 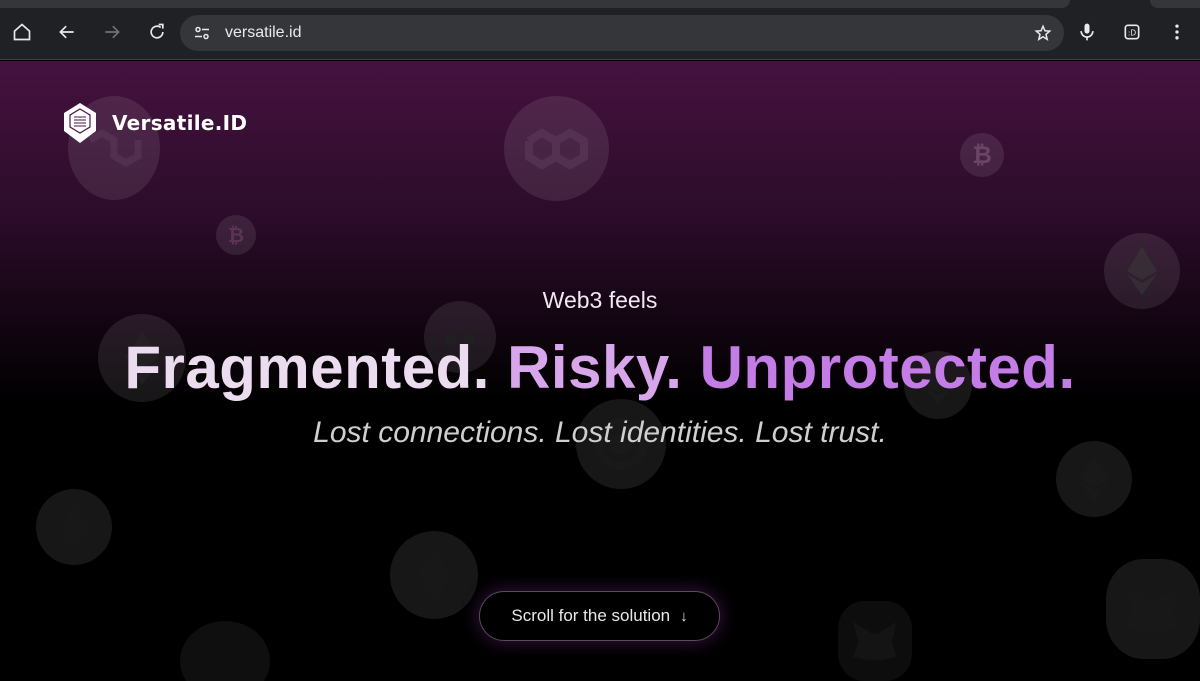 I want to click on browser-menu-button, so click(x=1177, y=32).